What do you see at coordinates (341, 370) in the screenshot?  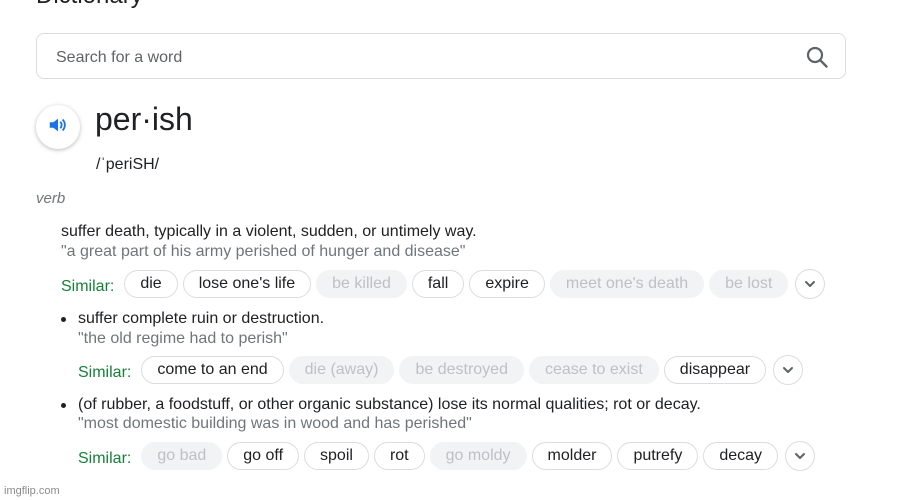 I see `similar-chip: die (away)` at bounding box center [341, 370].